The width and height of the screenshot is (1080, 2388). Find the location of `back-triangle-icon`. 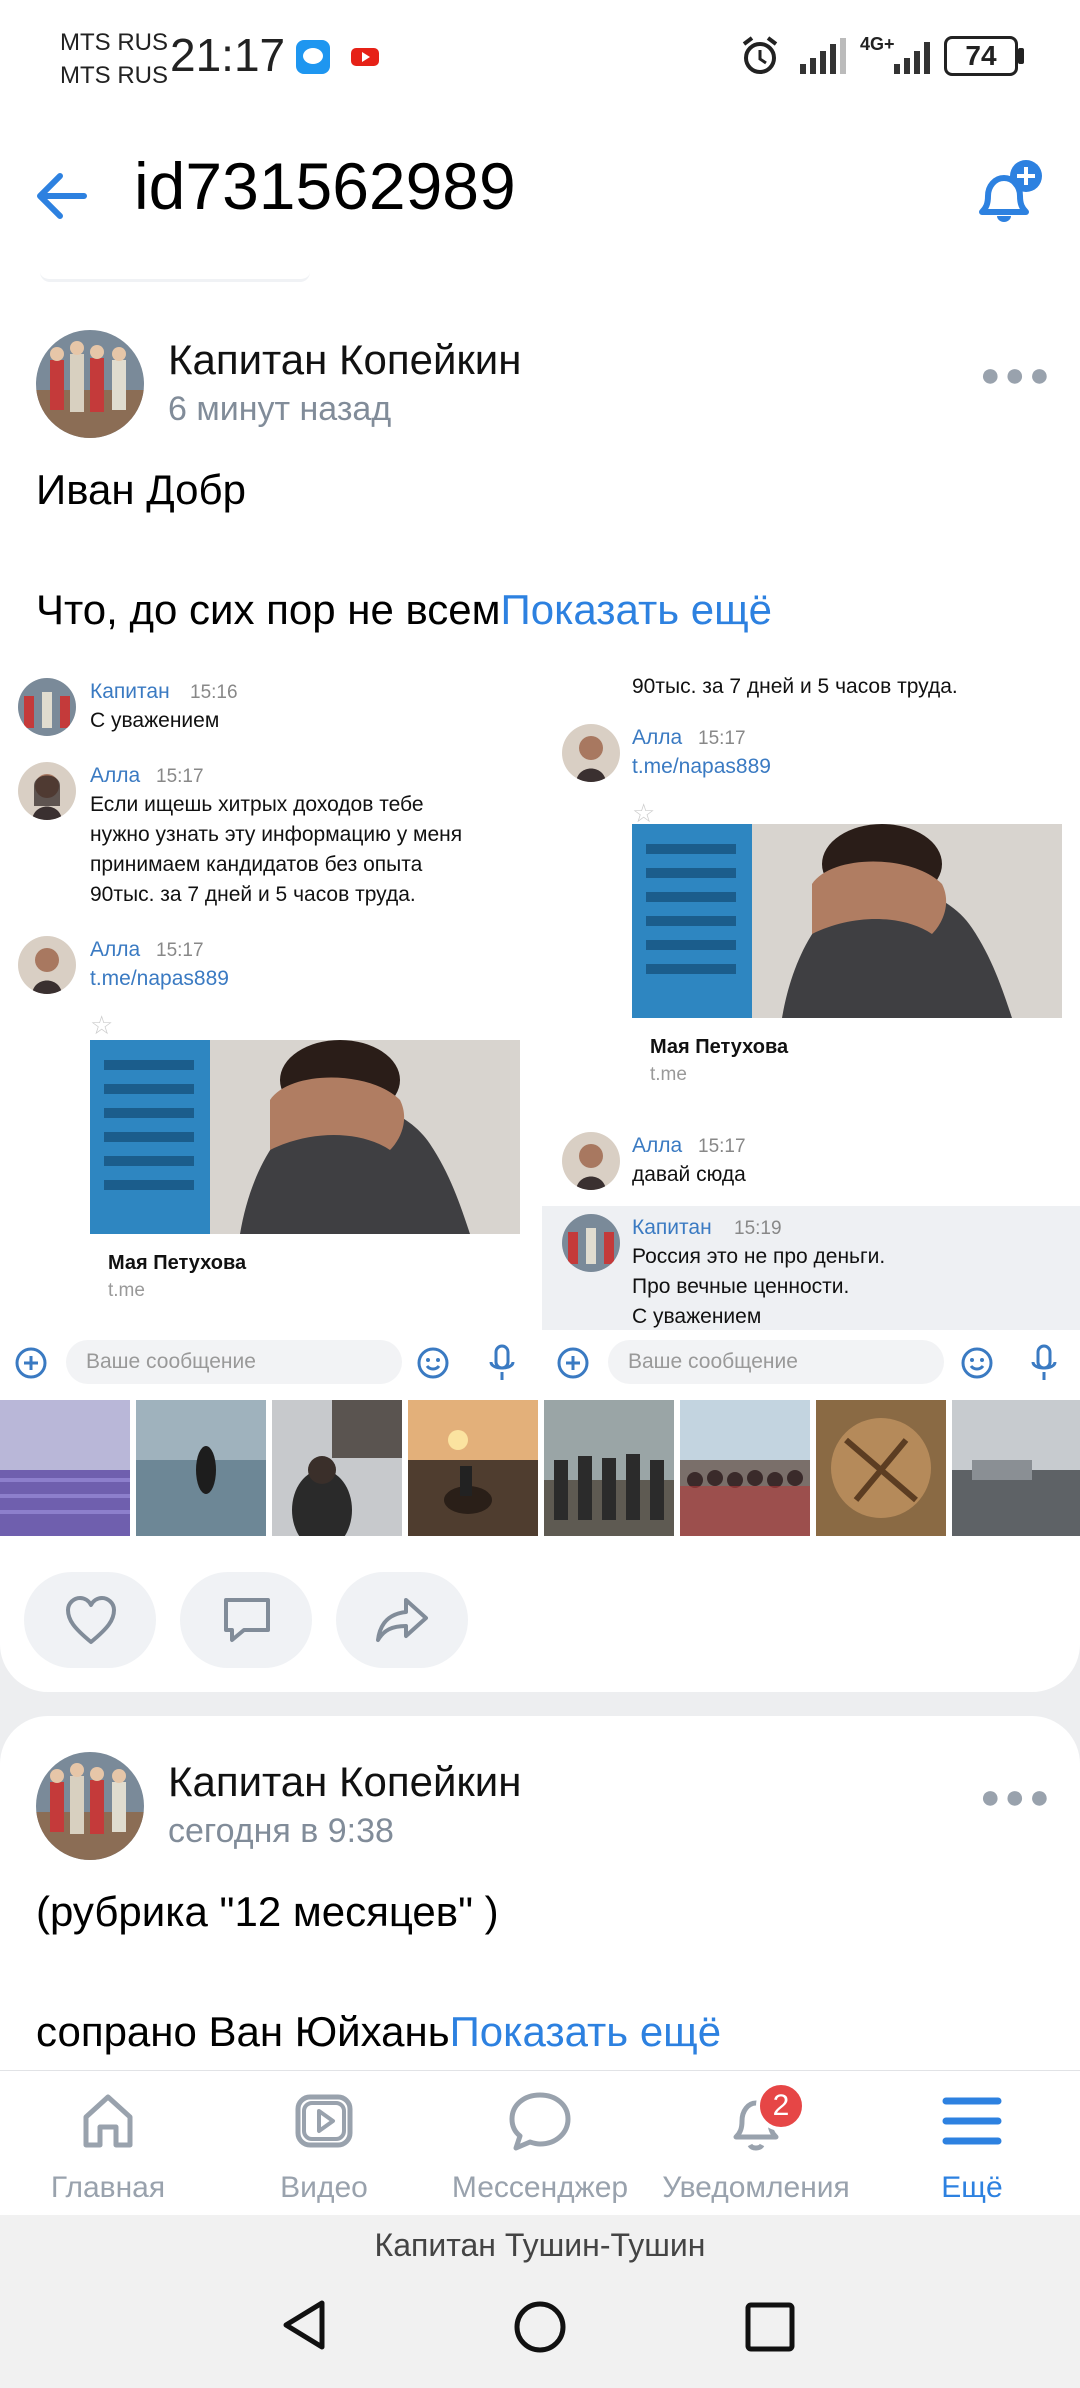

back-triangle-icon is located at coordinates (304, 2327).